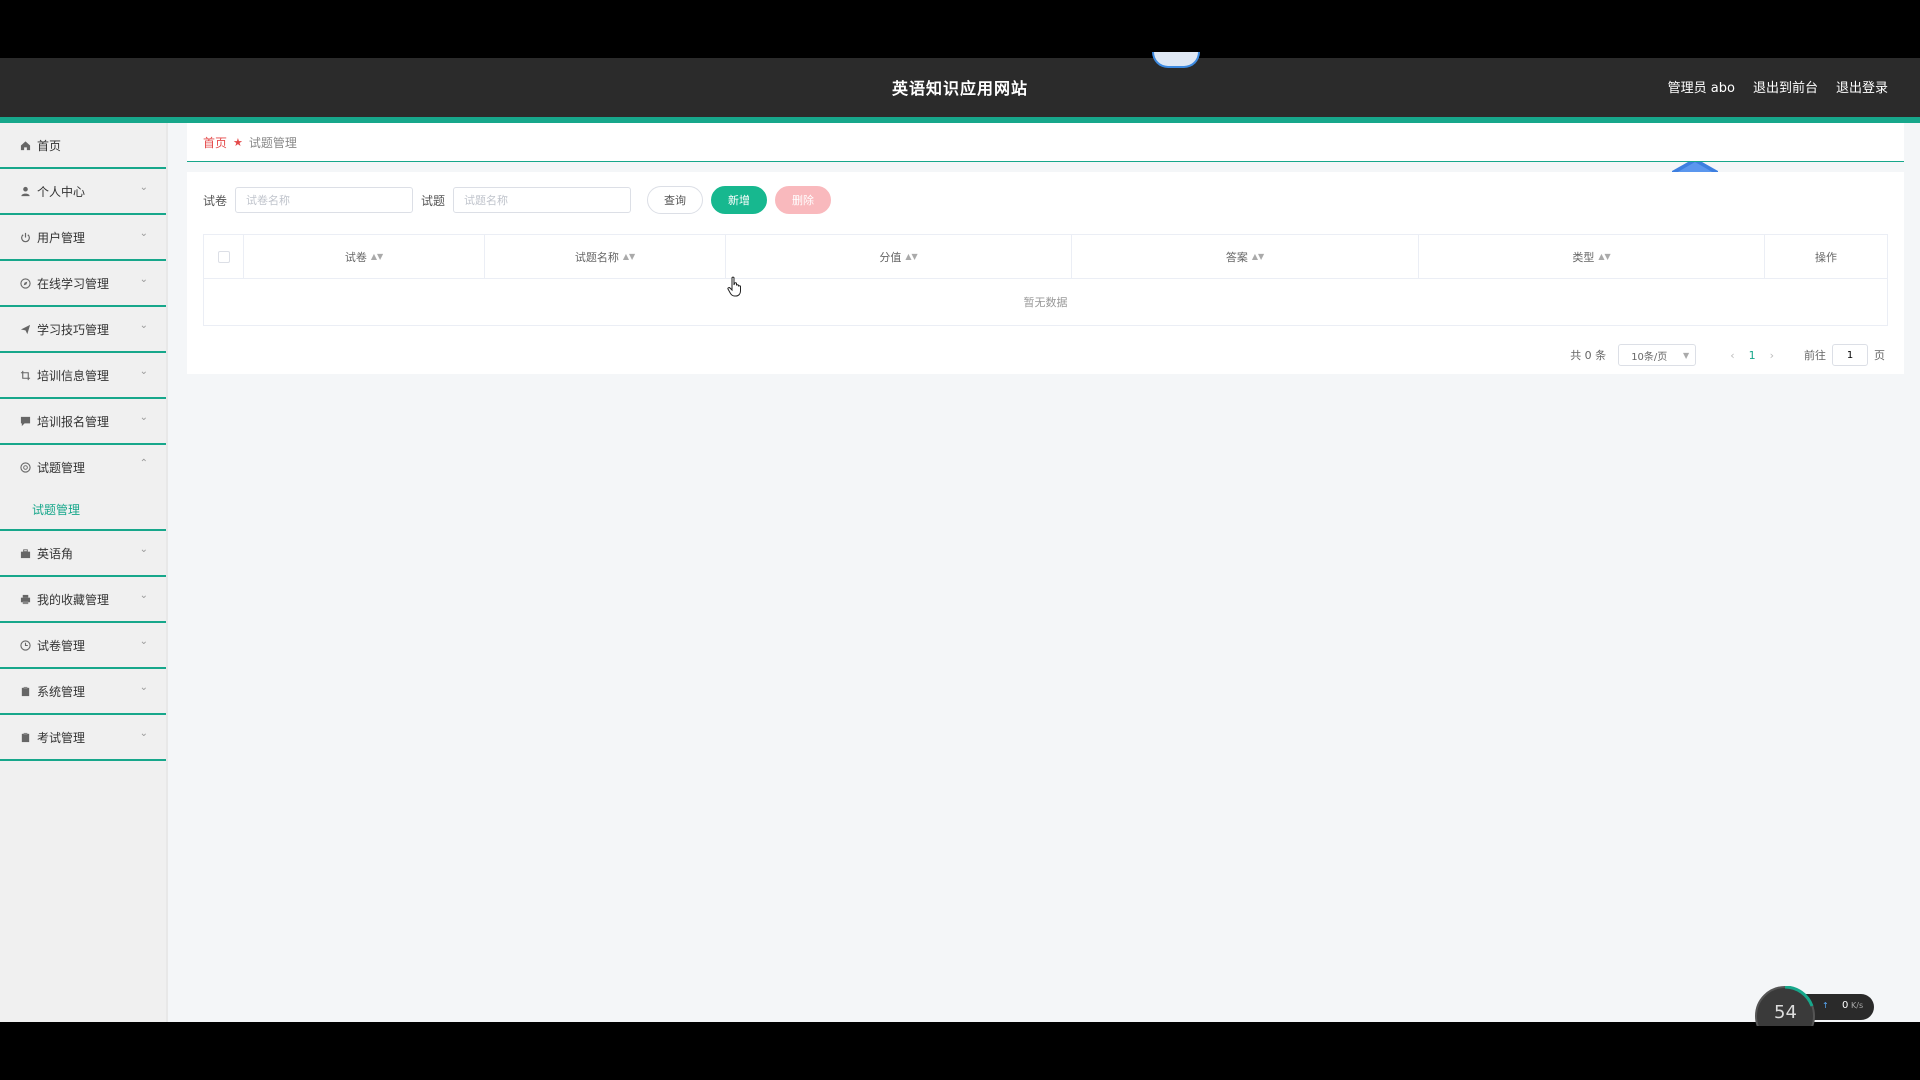  What do you see at coordinates (83, 146) in the screenshot?
I see `sidebar-item-home: 首页` at bounding box center [83, 146].